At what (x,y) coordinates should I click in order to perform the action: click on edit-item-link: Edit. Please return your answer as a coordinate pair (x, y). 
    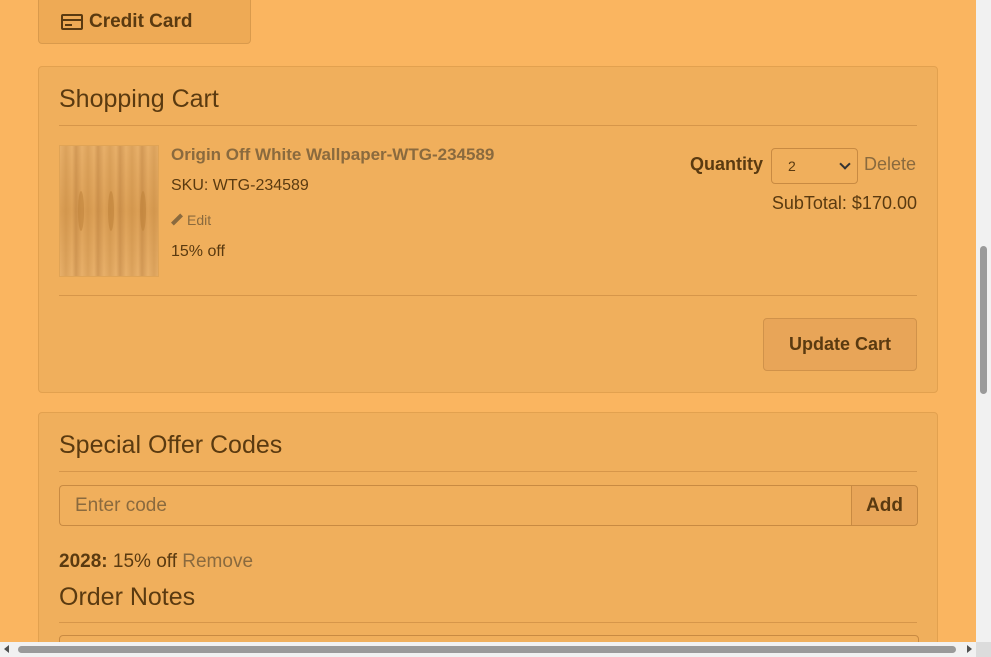
    Looking at the image, I should click on (191, 220).